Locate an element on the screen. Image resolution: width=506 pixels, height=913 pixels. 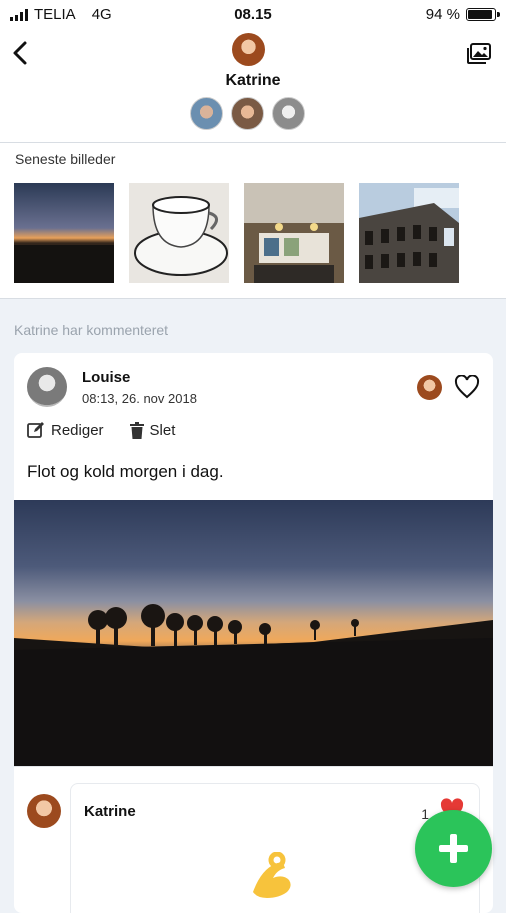
post-actions: Rediger Slet is located at coordinates (101, 430).